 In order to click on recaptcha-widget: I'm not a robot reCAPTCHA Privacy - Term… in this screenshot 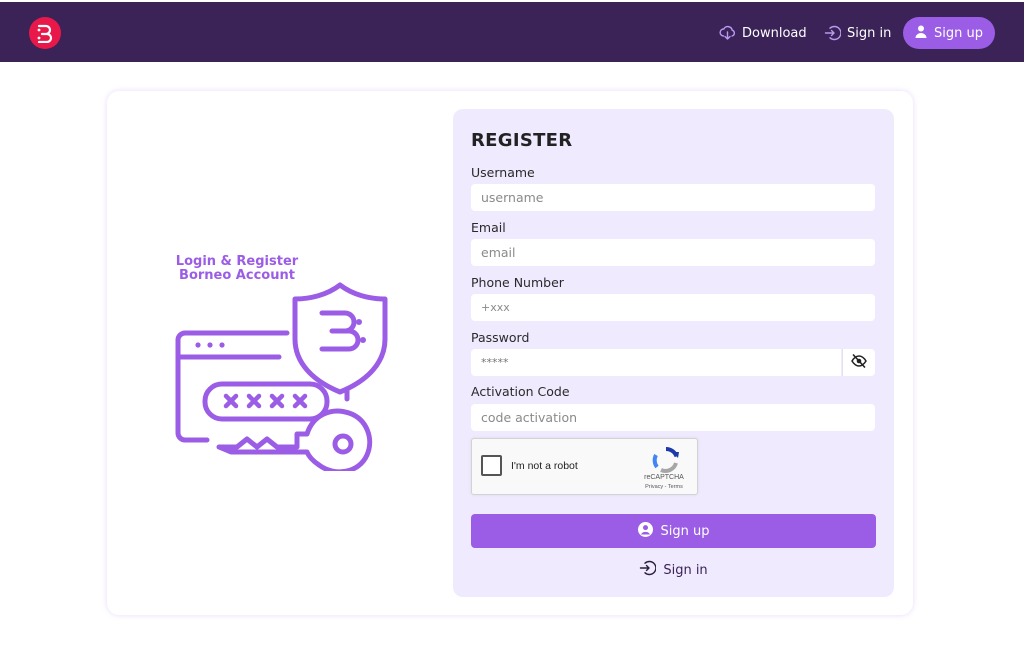, I will do `click(584, 466)`.